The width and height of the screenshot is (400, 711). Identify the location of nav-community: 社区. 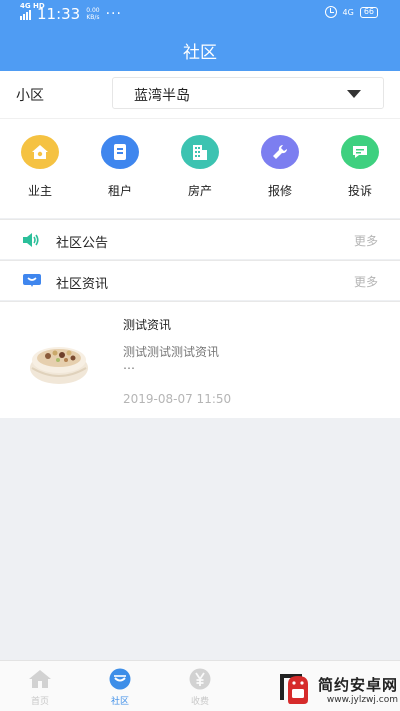
(120, 687).